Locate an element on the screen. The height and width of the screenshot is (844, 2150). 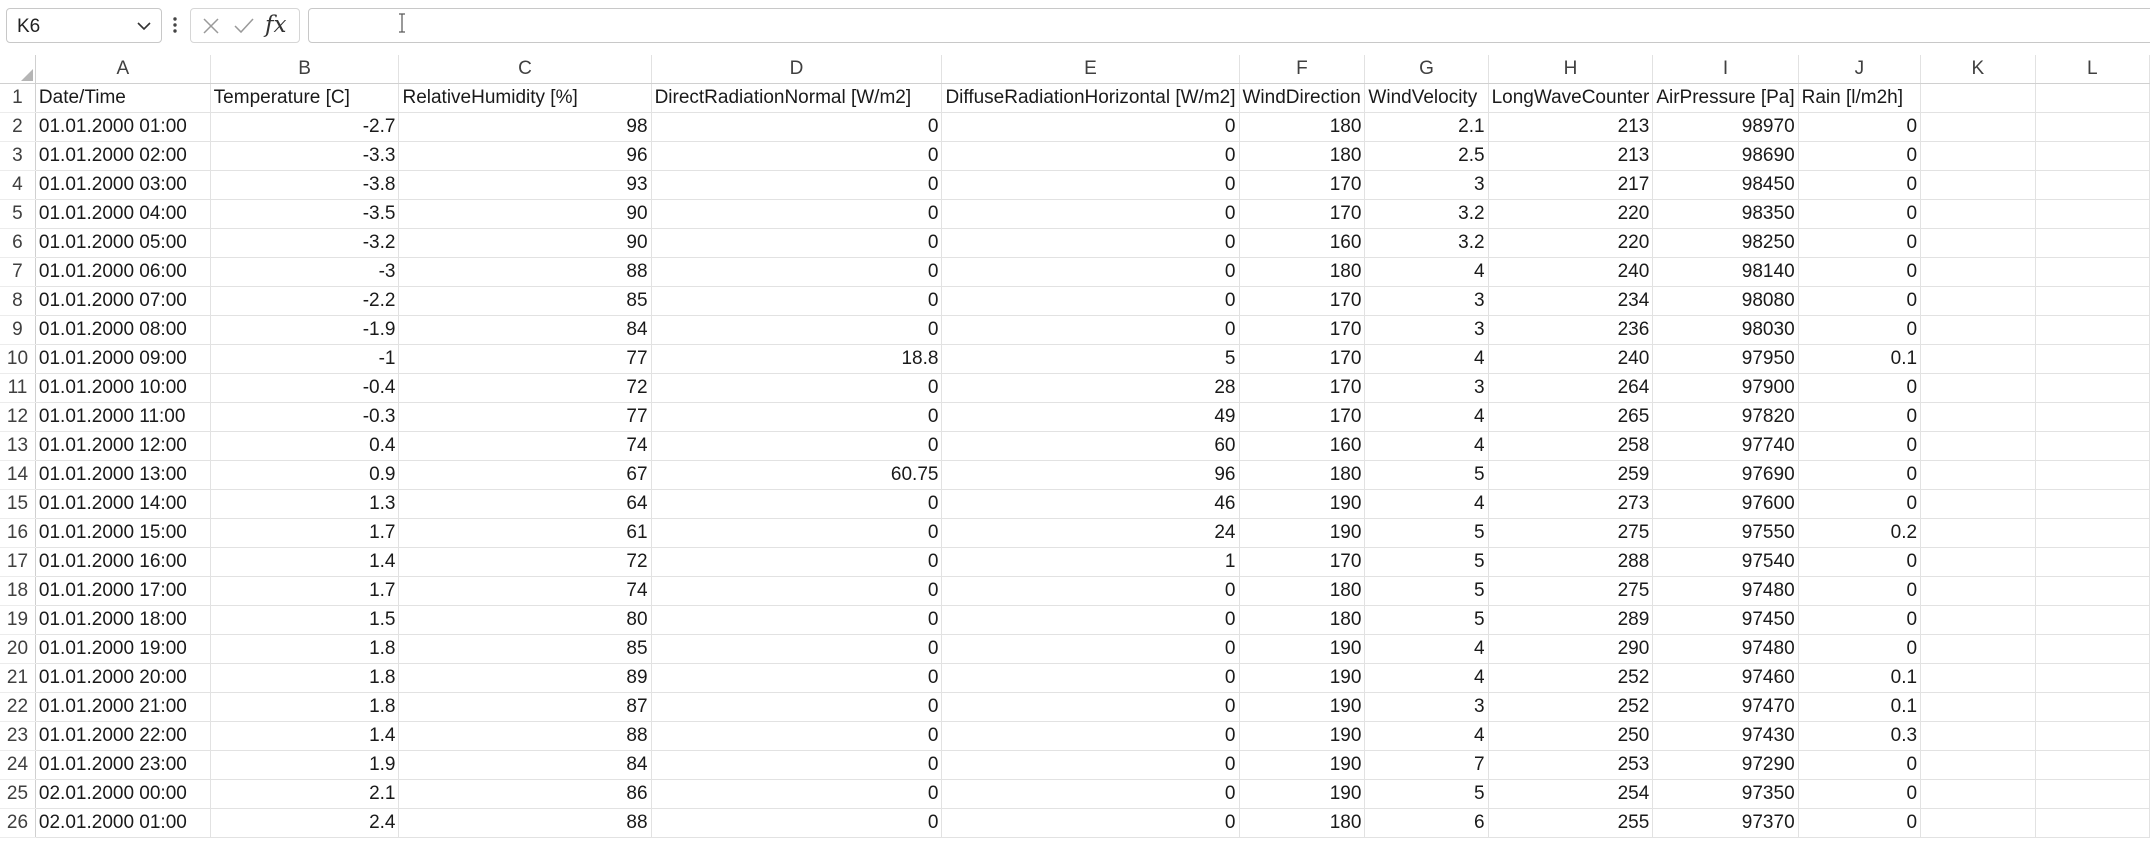
cell-b25: 2.1 is located at coordinates (305, 794).